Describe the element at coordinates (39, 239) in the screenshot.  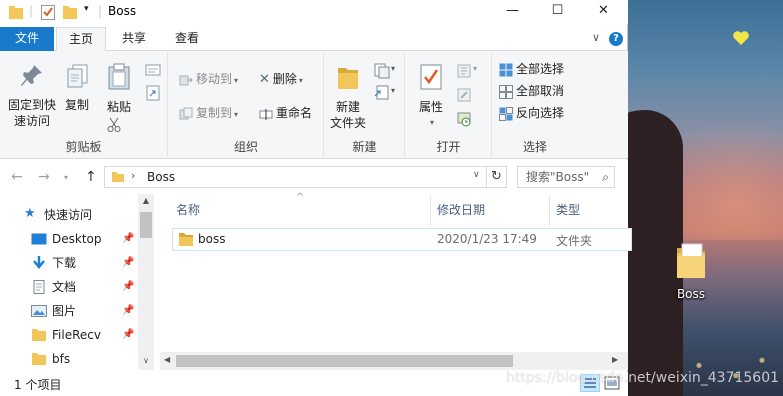
I see `desktop-icon` at that location.